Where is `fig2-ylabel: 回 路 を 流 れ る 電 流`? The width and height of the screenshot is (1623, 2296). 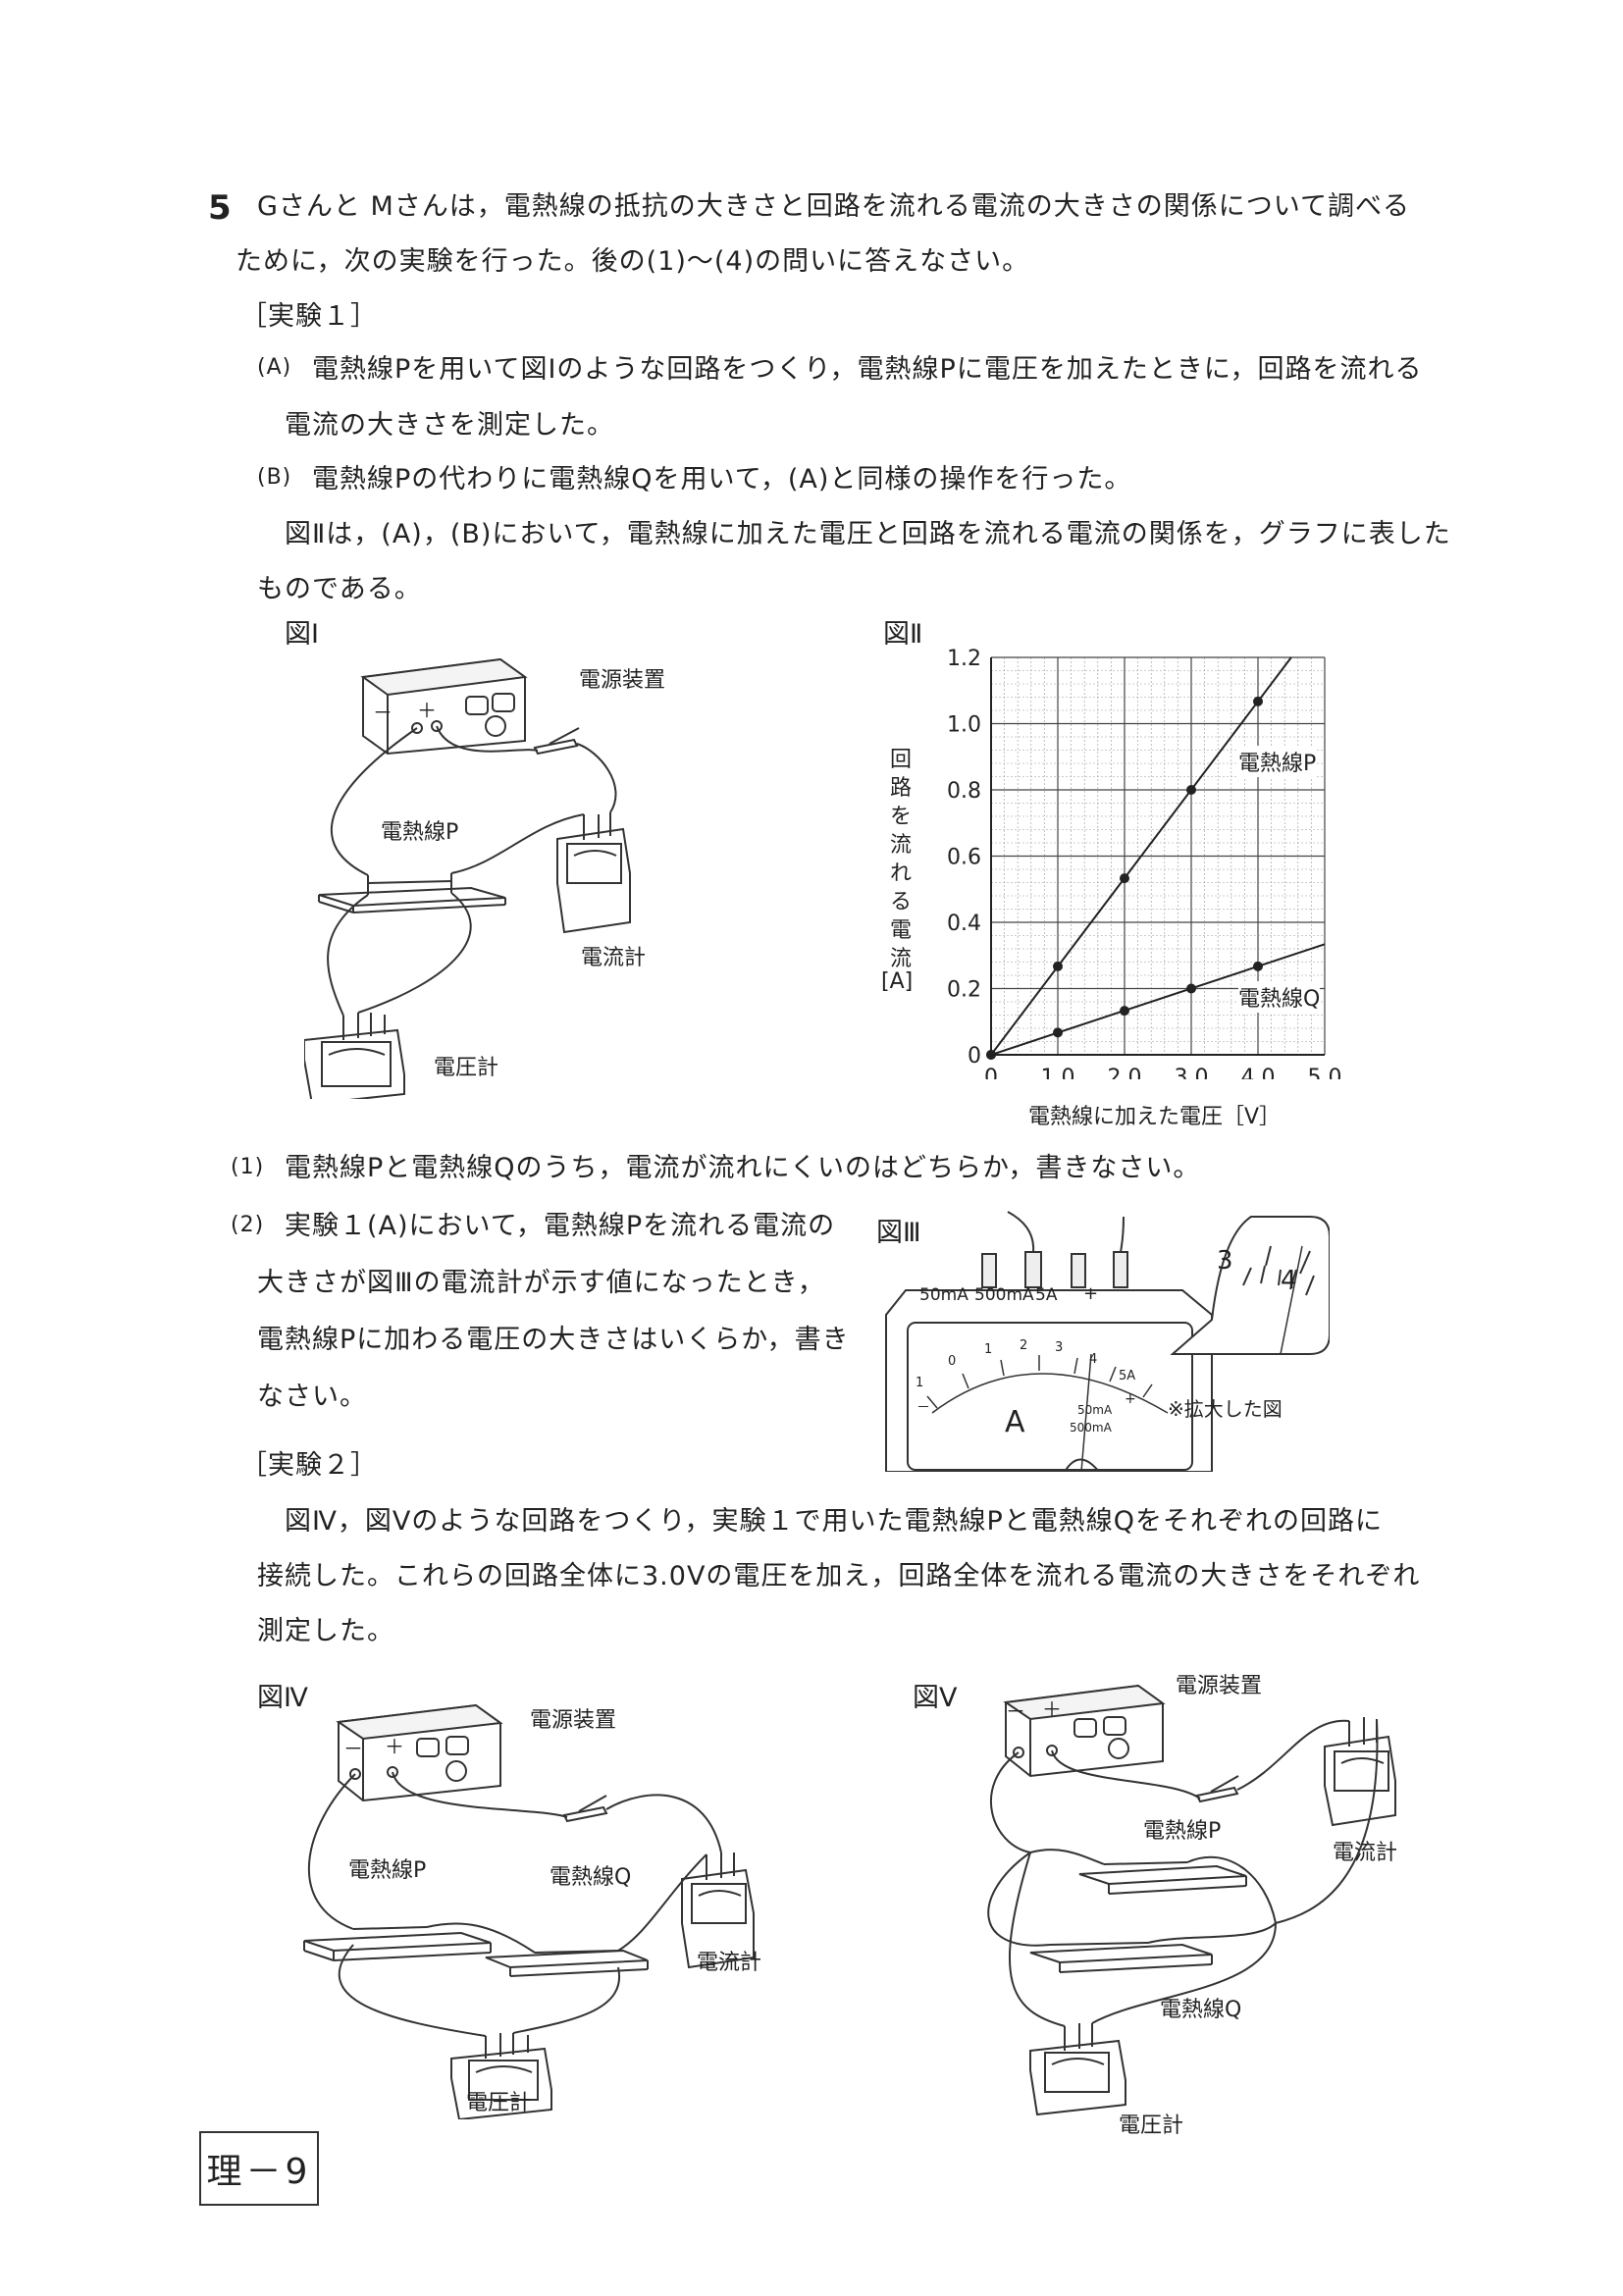
fig2-ylabel: 回 路 を 流 れ る 電 流 is located at coordinates (901, 859).